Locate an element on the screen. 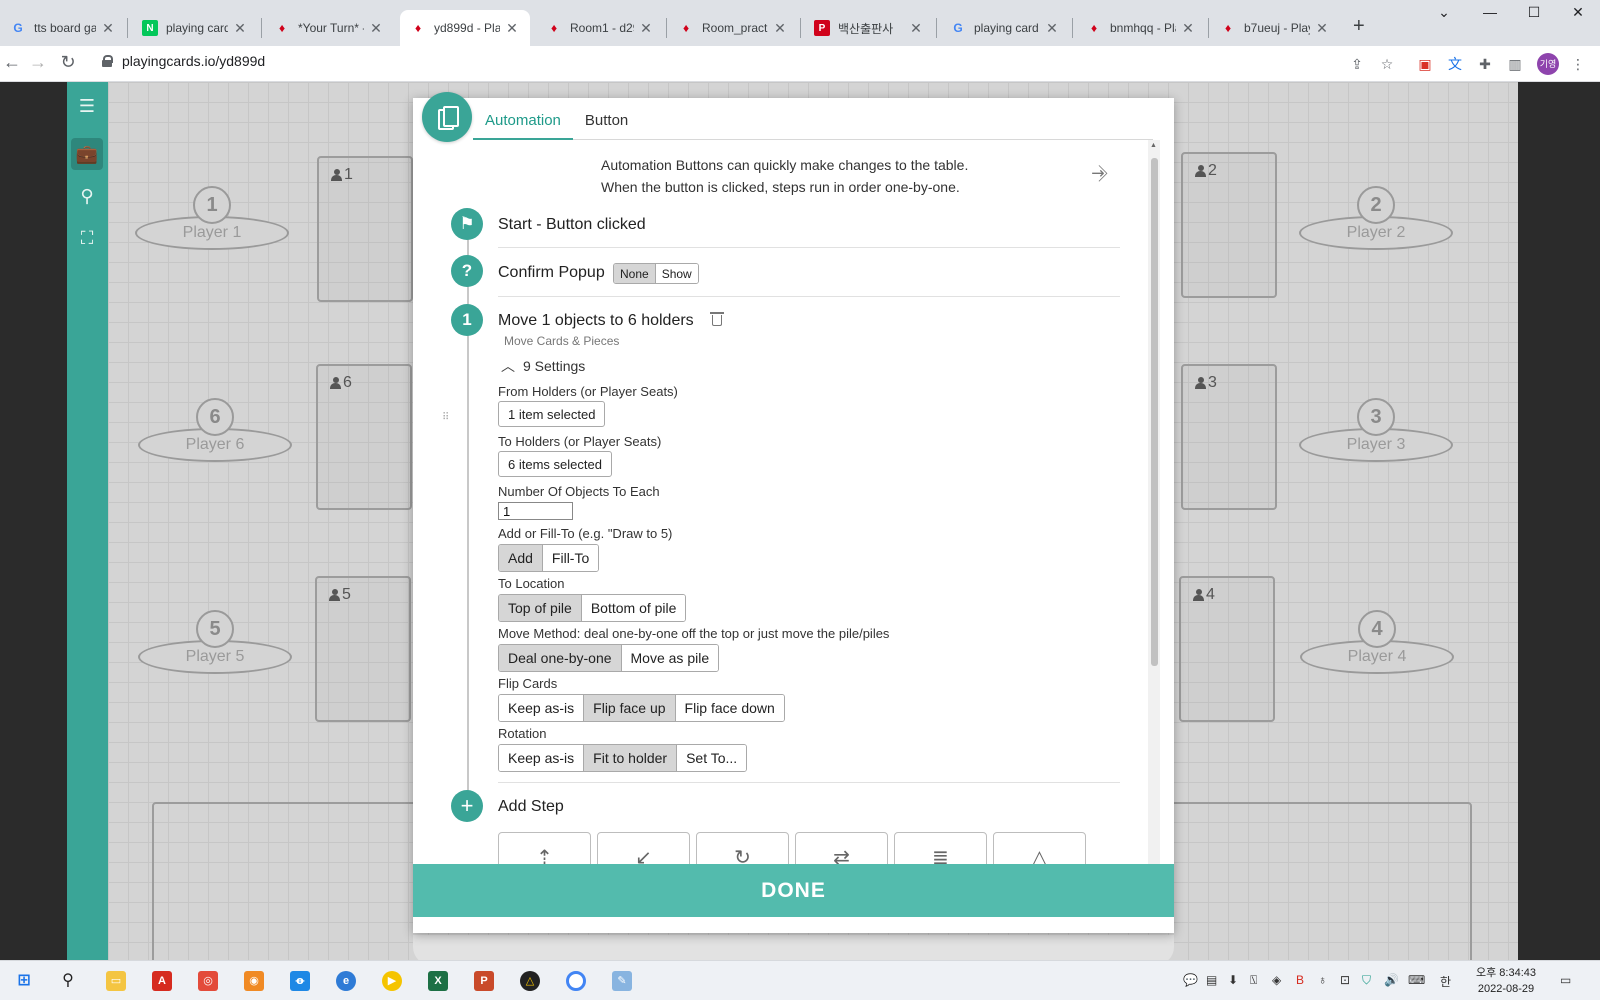 The width and height of the screenshot is (1600, 1000). keyboard-icon: ⌨ is located at coordinates (1416, 980).